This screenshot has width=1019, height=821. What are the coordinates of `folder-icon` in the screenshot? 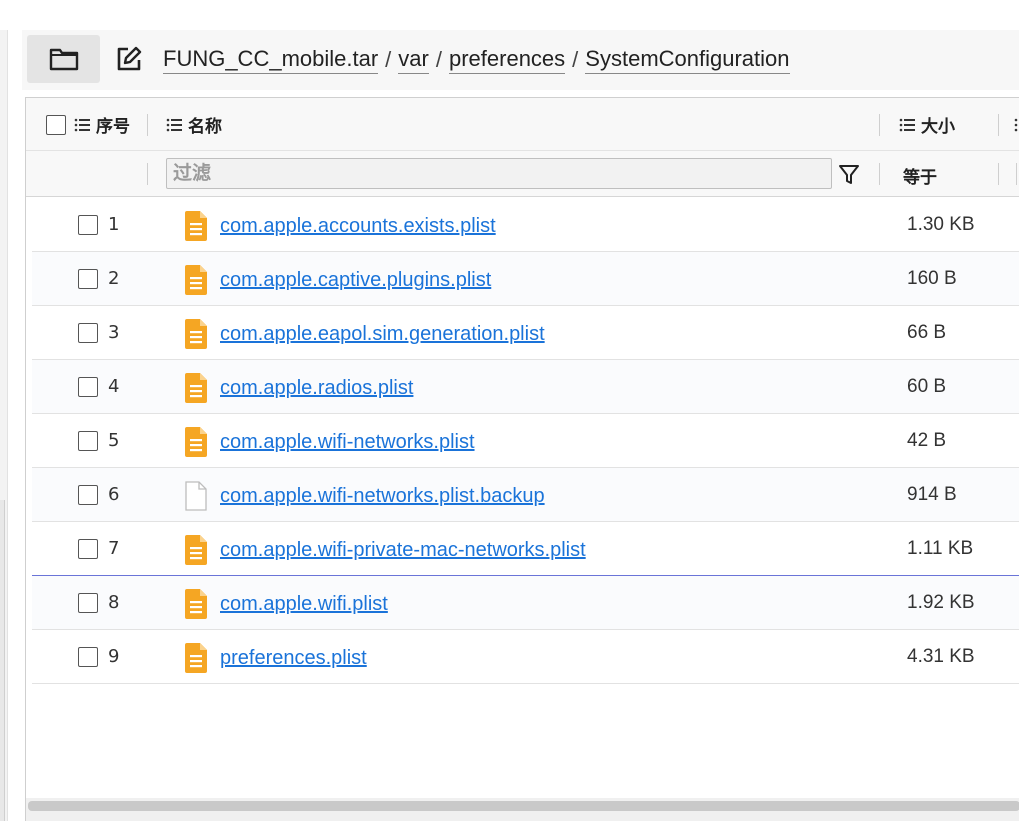 It's located at (63, 59).